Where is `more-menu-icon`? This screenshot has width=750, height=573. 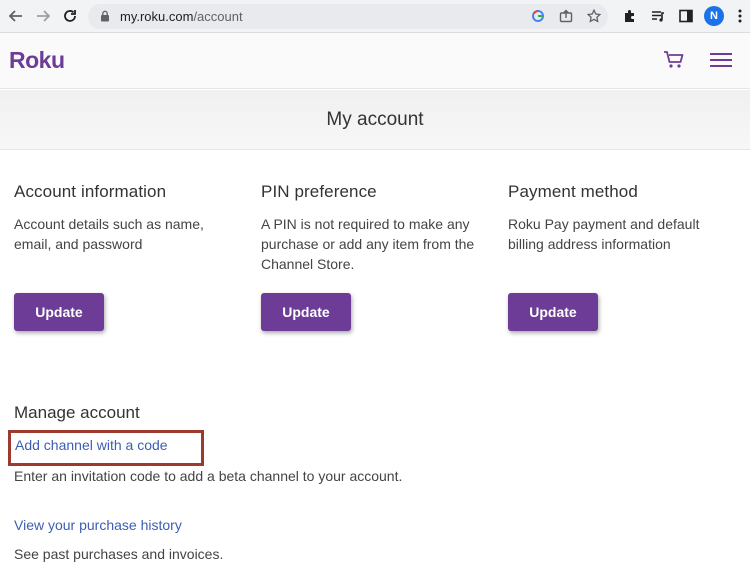
more-menu-icon is located at coordinates (740, 16).